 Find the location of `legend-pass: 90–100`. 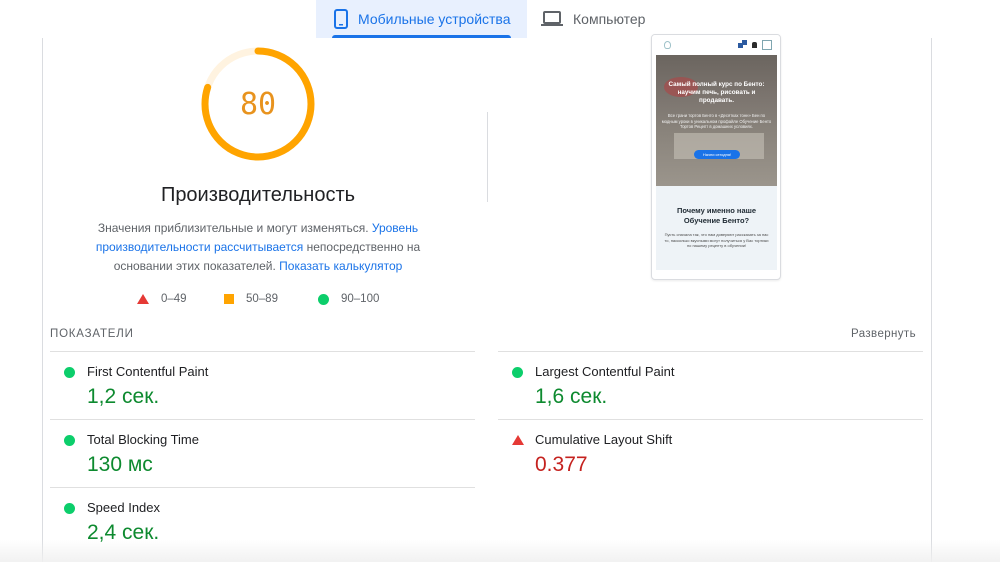

legend-pass: 90–100 is located at coordinates (348, 299).